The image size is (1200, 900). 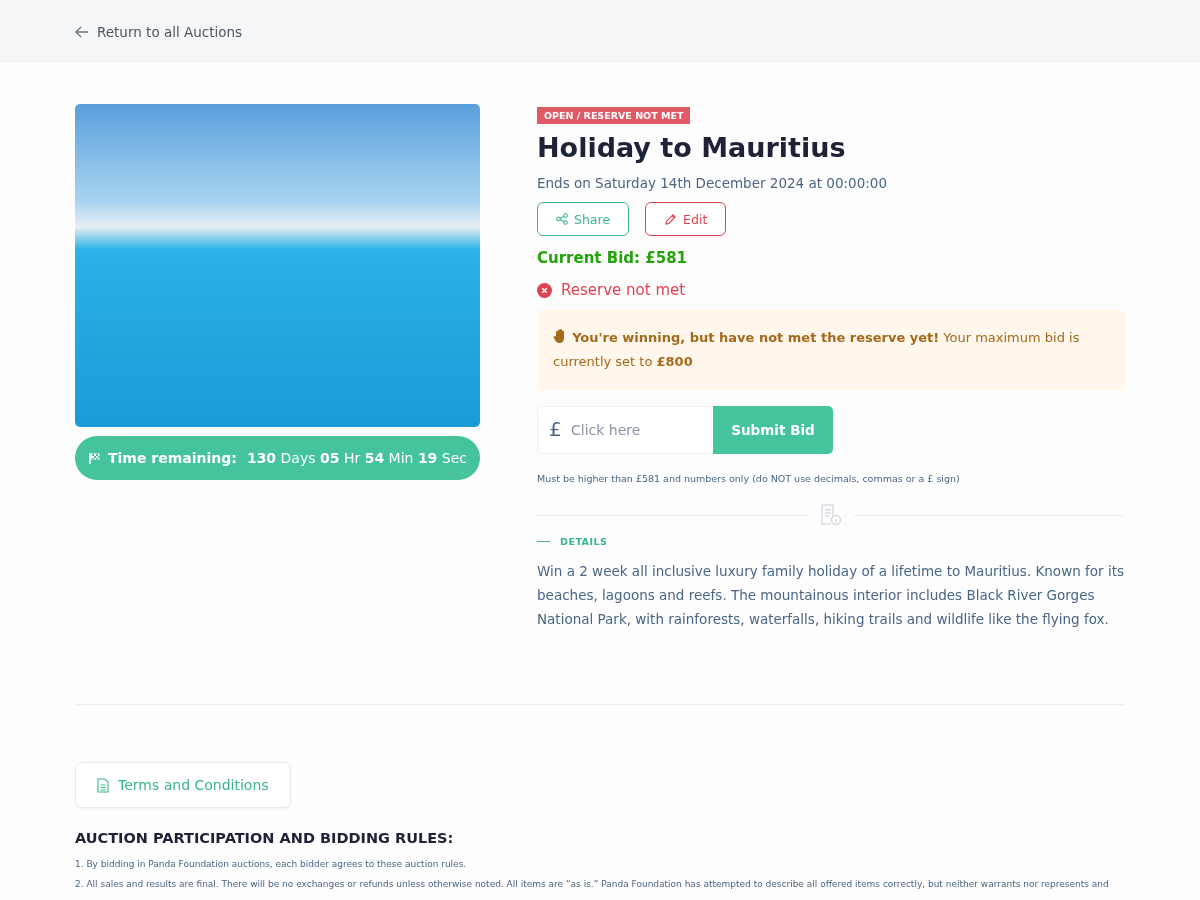 I want to click on current-bid: Current Bid: £581, so click(x=612, y=258).